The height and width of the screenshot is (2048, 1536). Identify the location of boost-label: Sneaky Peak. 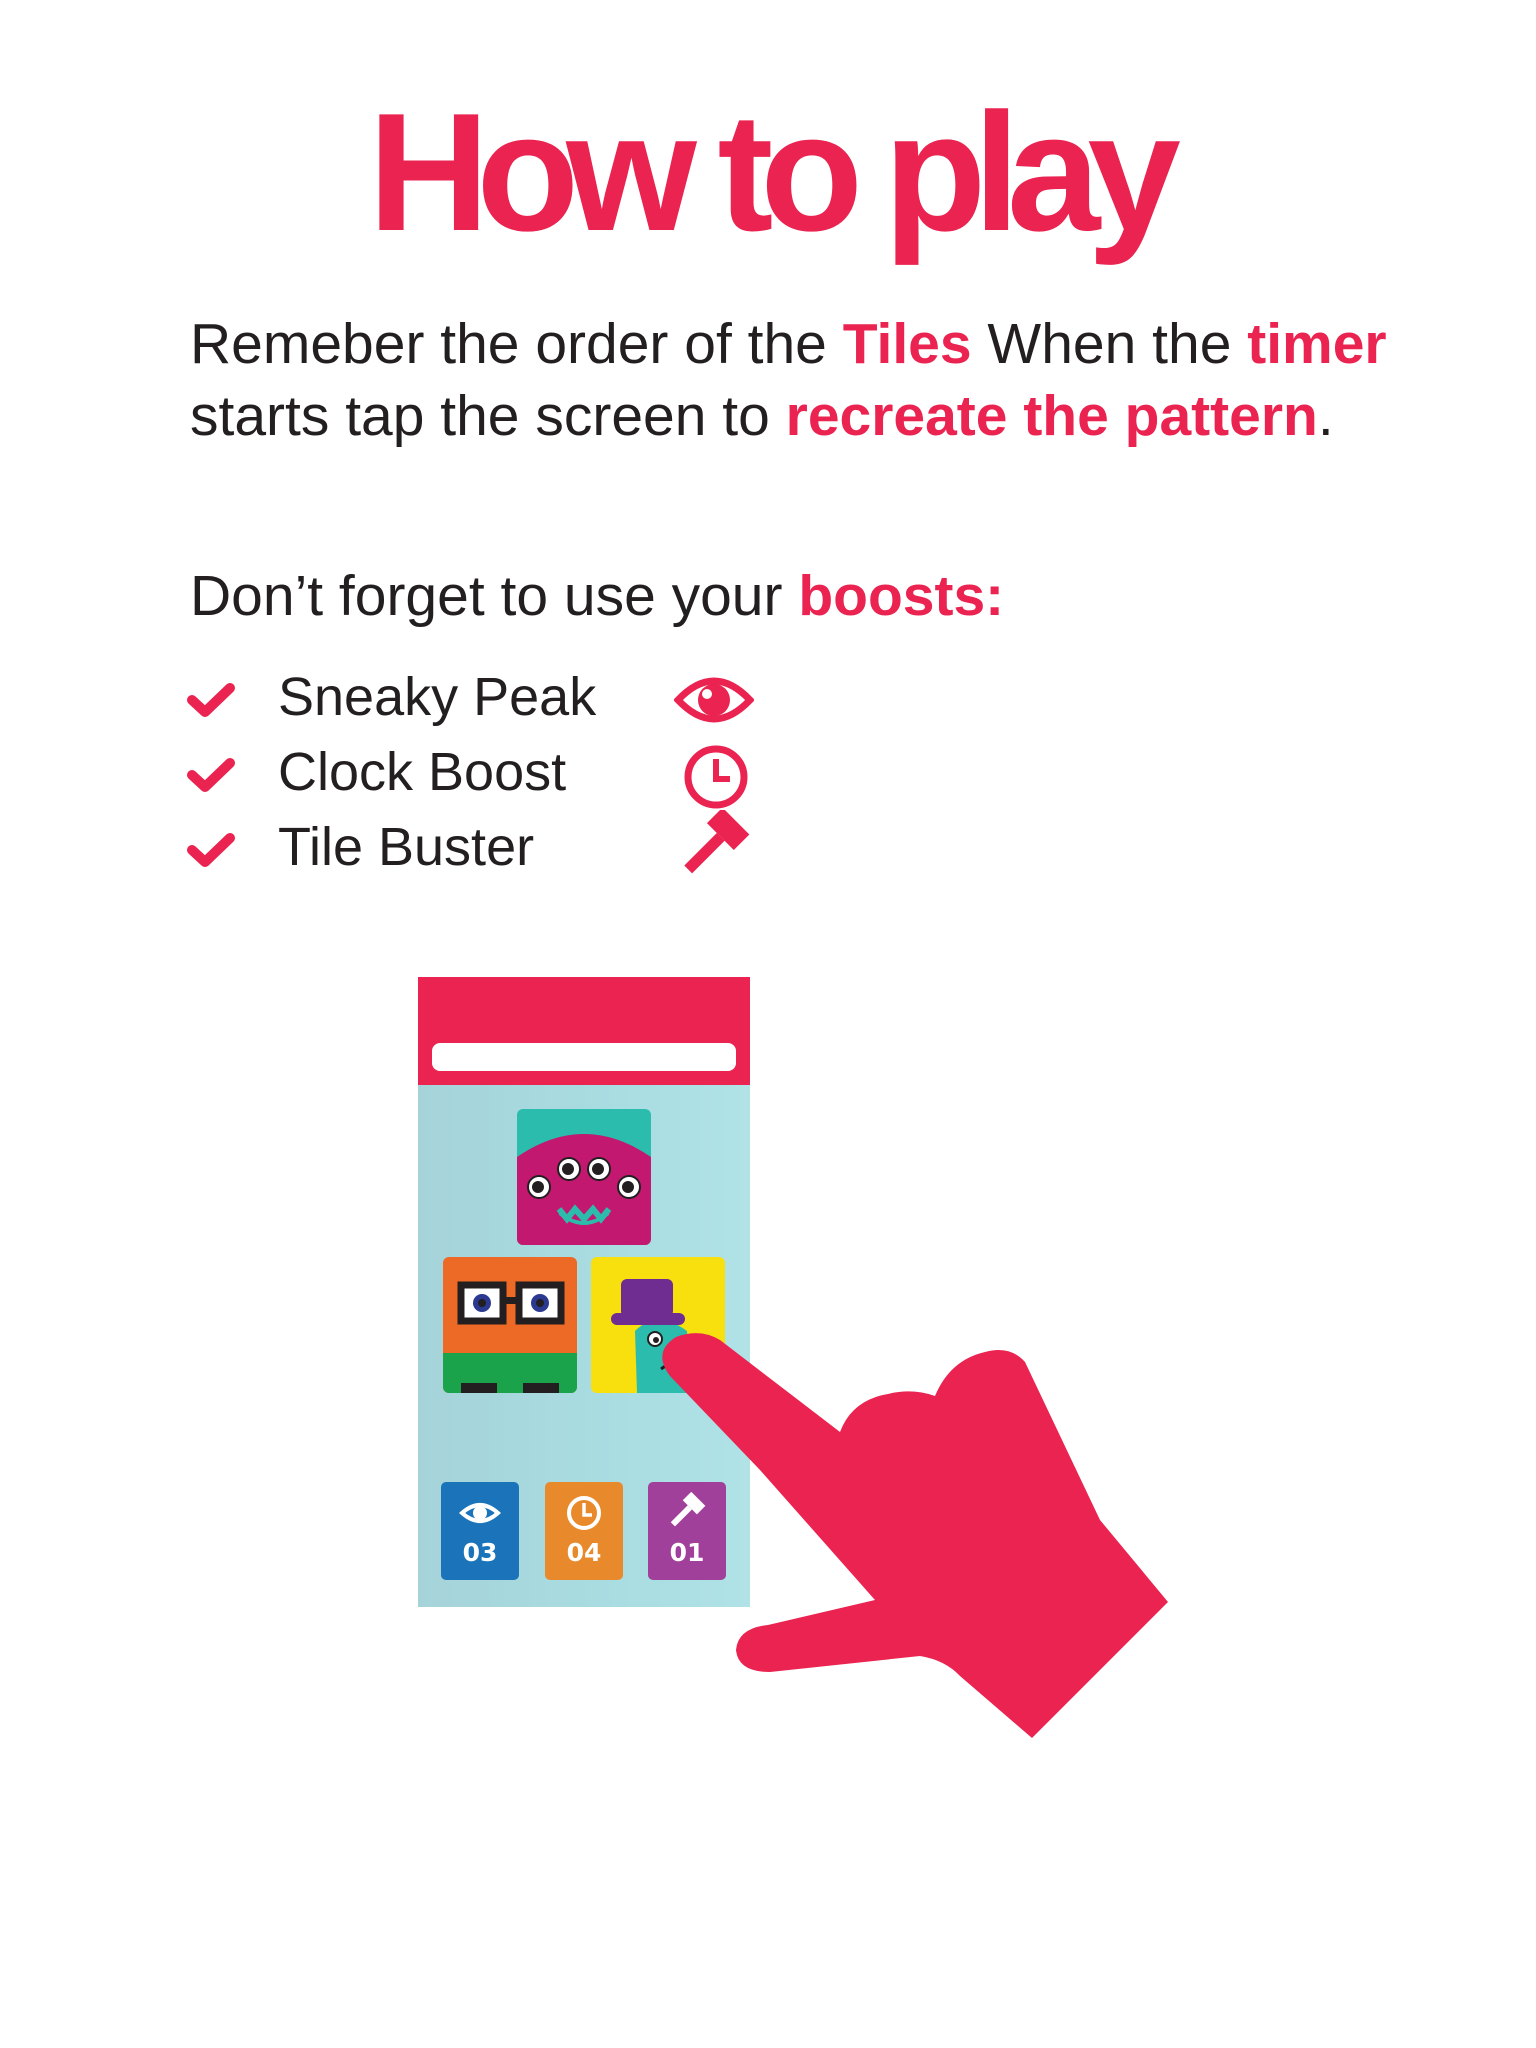
(437, 697).